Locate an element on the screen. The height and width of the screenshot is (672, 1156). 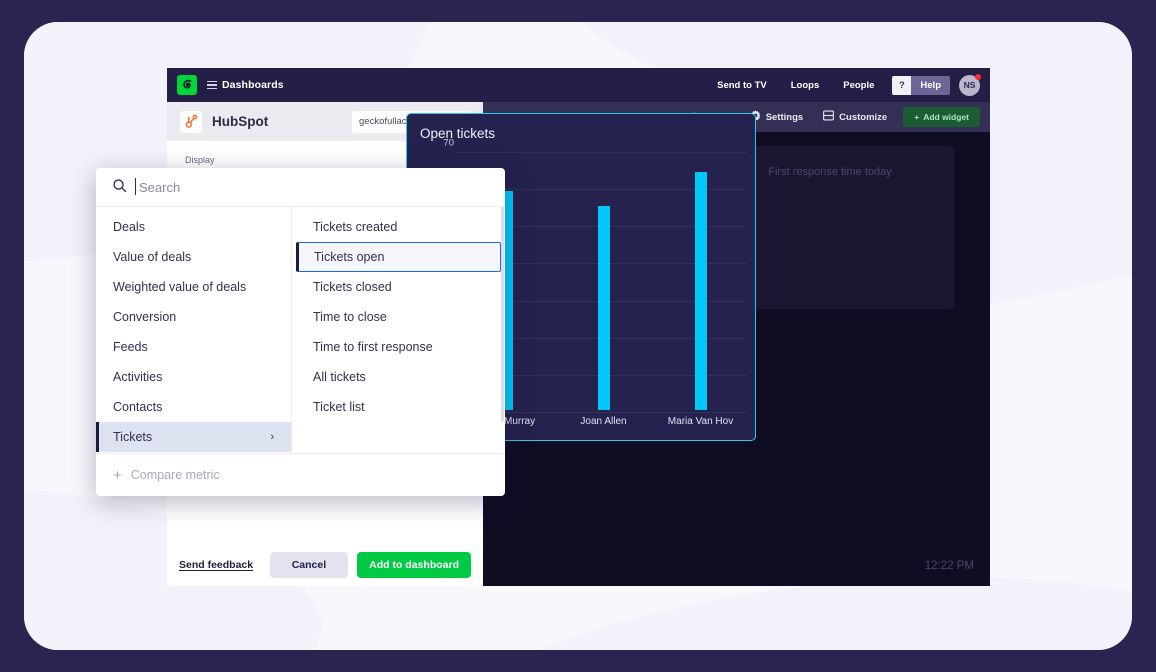
dropdown-item-weighted-value-of-deals: Weighted value of deals is located at coordinates (193, 287).